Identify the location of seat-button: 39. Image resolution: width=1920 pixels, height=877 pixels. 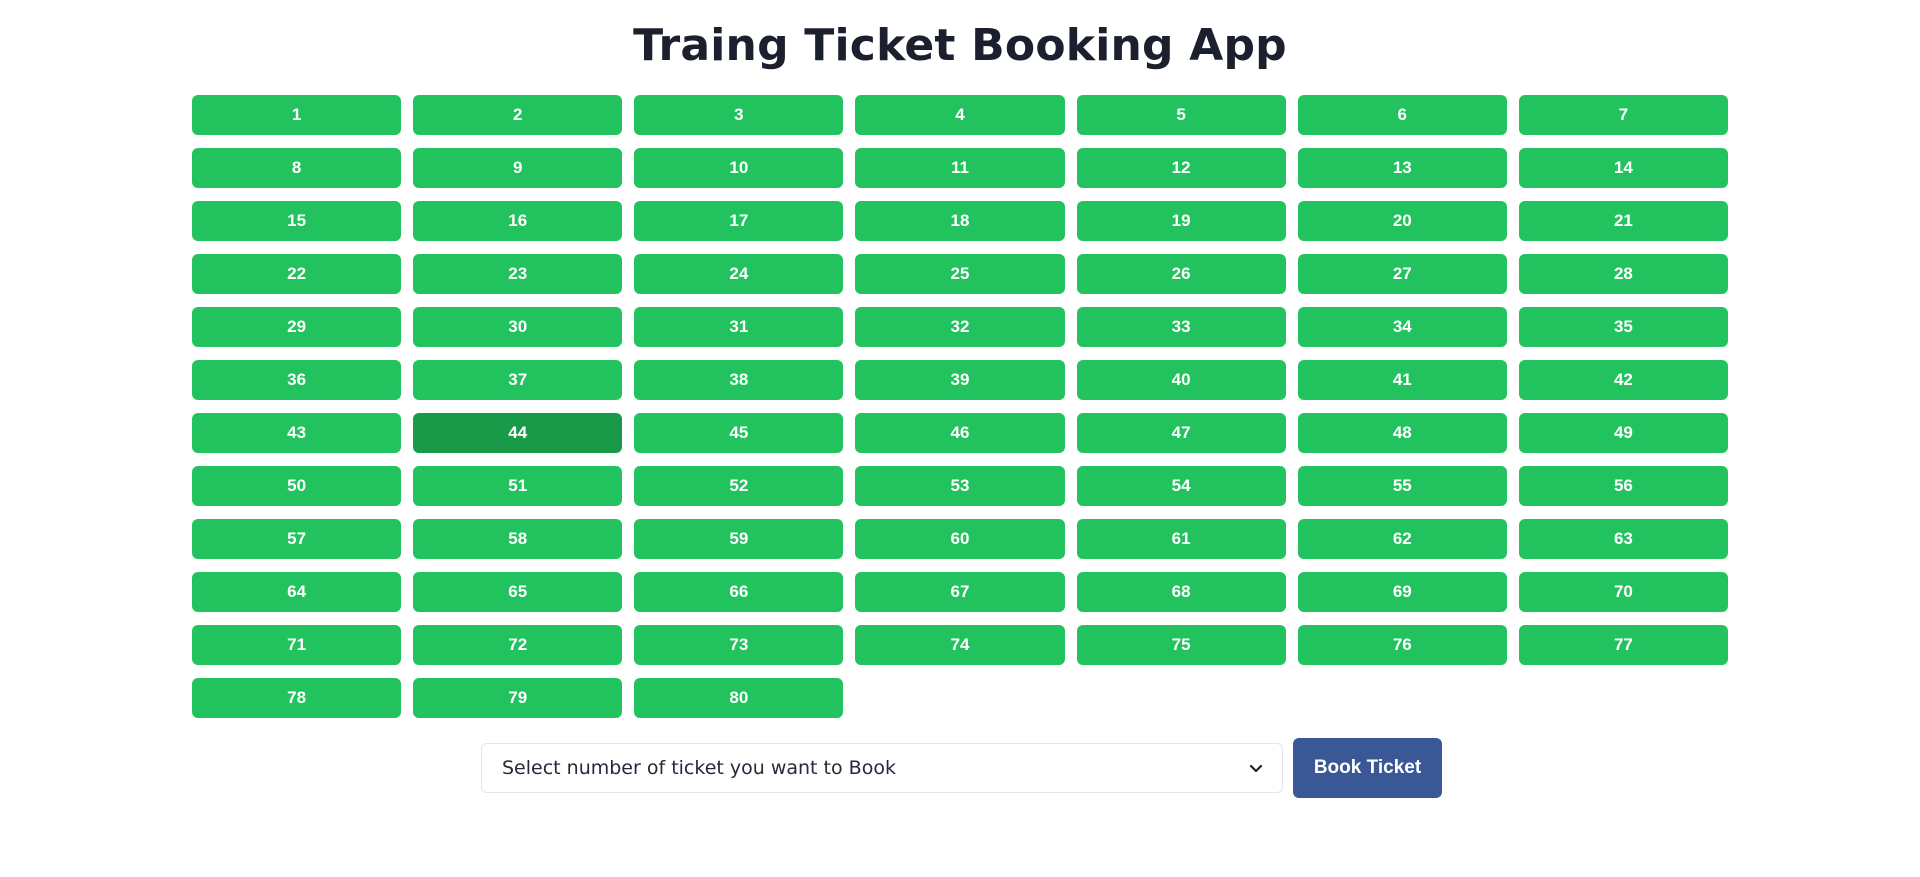
(960, 380).